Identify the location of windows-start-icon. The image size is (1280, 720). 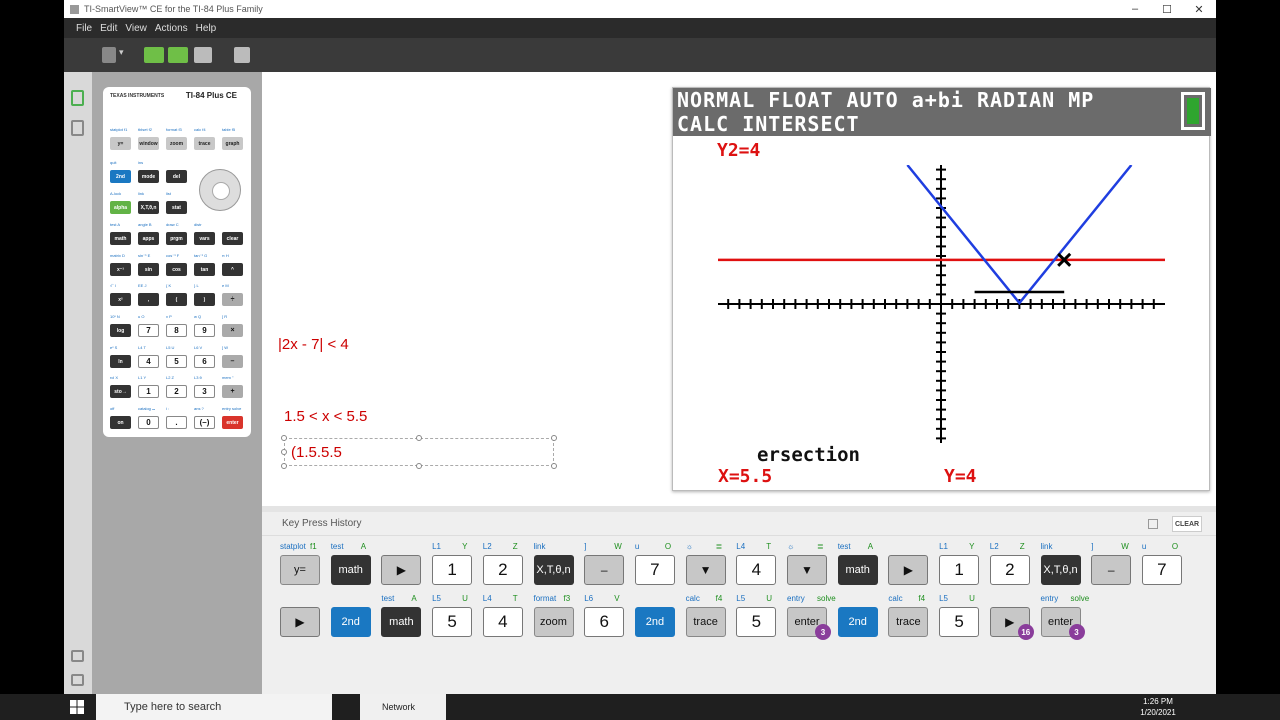
(77, 707).